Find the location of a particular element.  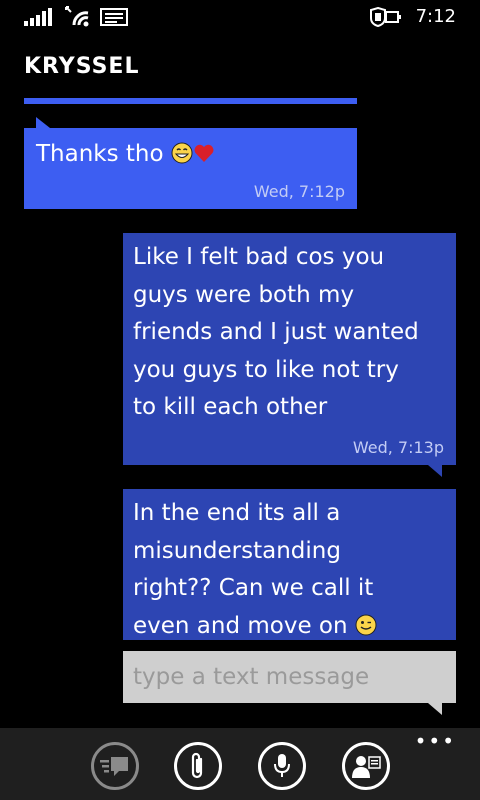

title-underline is located at coordinates (190, 101).